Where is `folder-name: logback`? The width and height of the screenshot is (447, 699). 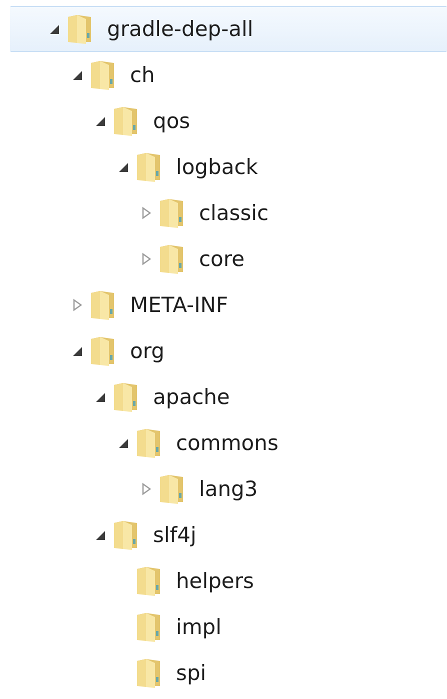 folder-name: logback is located at coordinates (217, 167).